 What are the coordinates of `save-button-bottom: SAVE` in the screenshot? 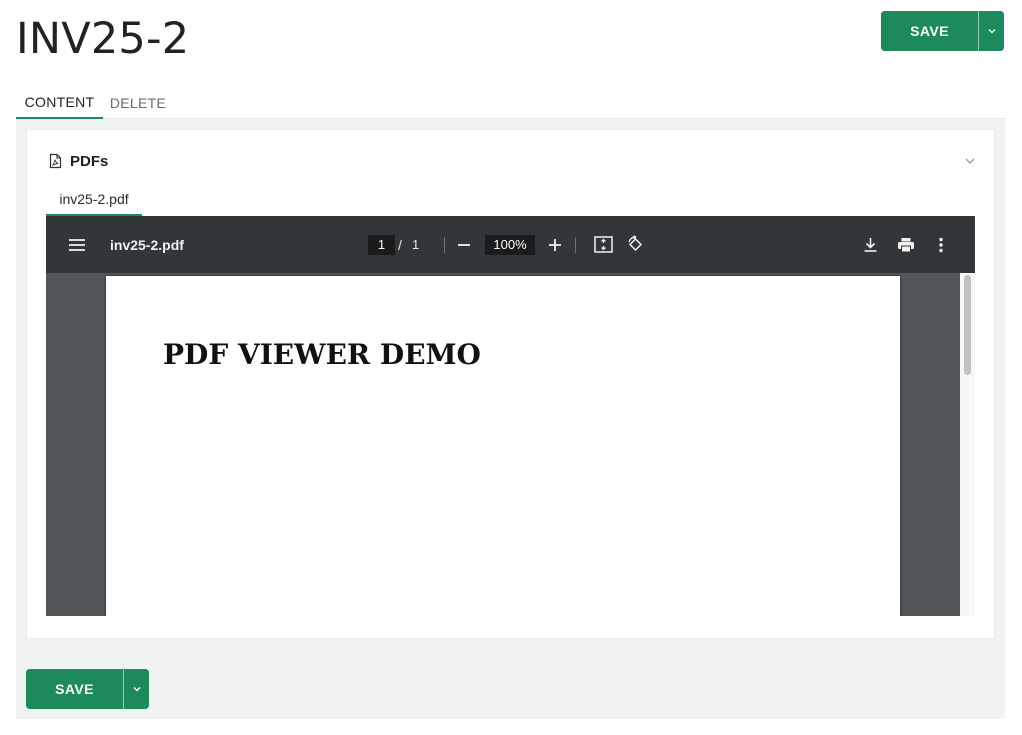 It's located at (74, 689).